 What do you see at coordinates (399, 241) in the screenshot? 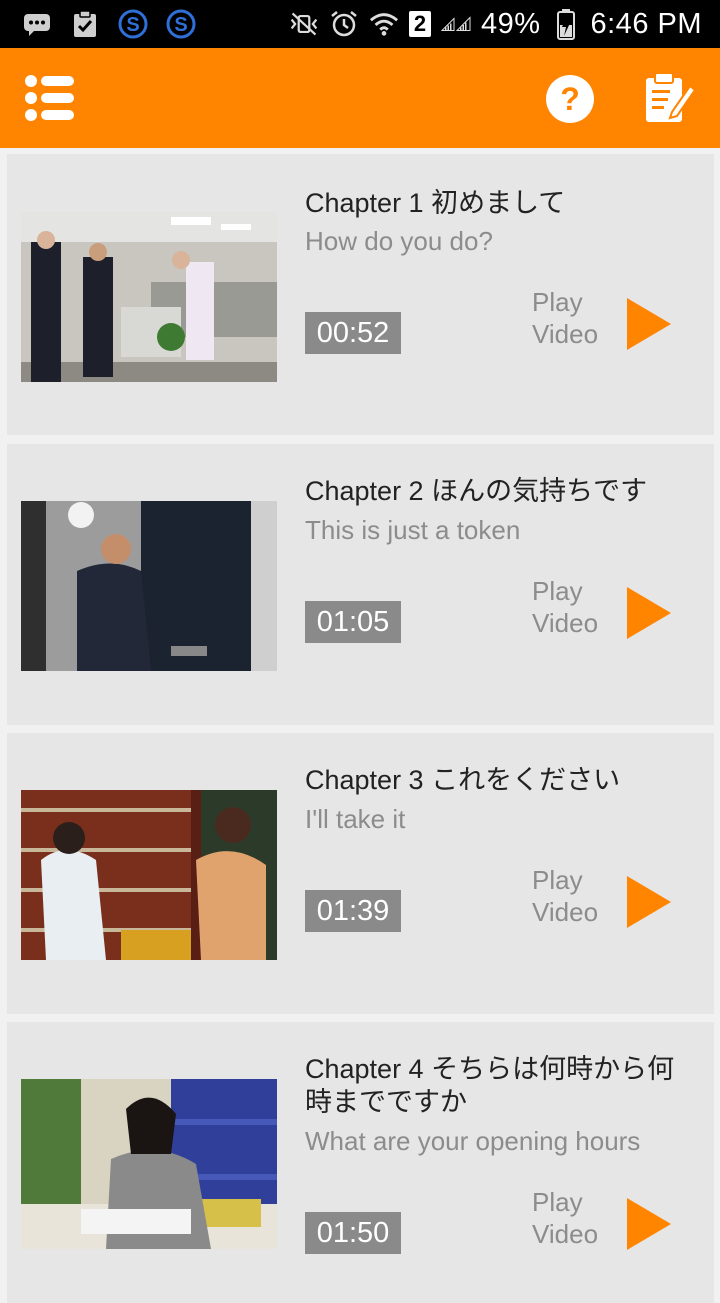
I see `chapter-subtitle: How do you do?` at bounding box center [399, 241].